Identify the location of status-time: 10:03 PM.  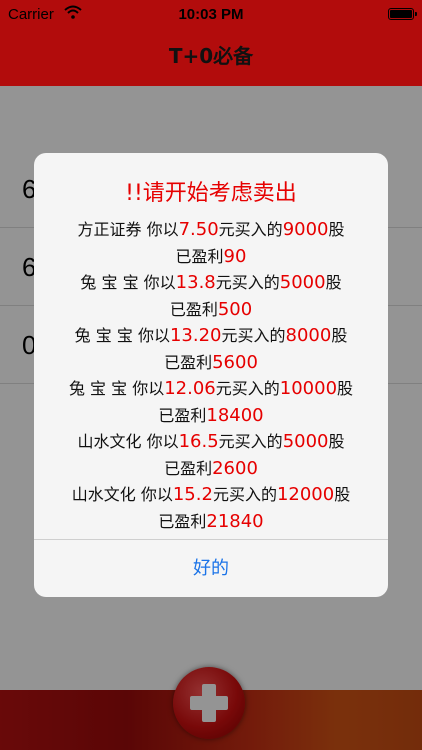
(211, 14).